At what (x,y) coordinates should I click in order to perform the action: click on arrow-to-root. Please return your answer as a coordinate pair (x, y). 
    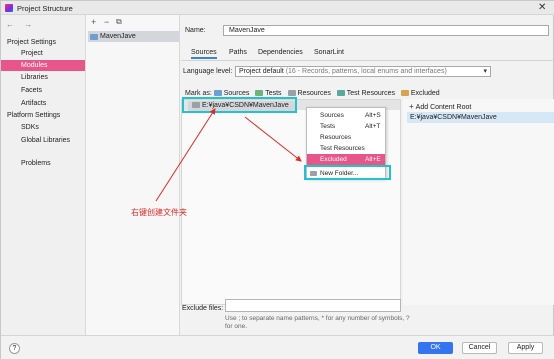
    Looking at the image, I should click on (185, 155).